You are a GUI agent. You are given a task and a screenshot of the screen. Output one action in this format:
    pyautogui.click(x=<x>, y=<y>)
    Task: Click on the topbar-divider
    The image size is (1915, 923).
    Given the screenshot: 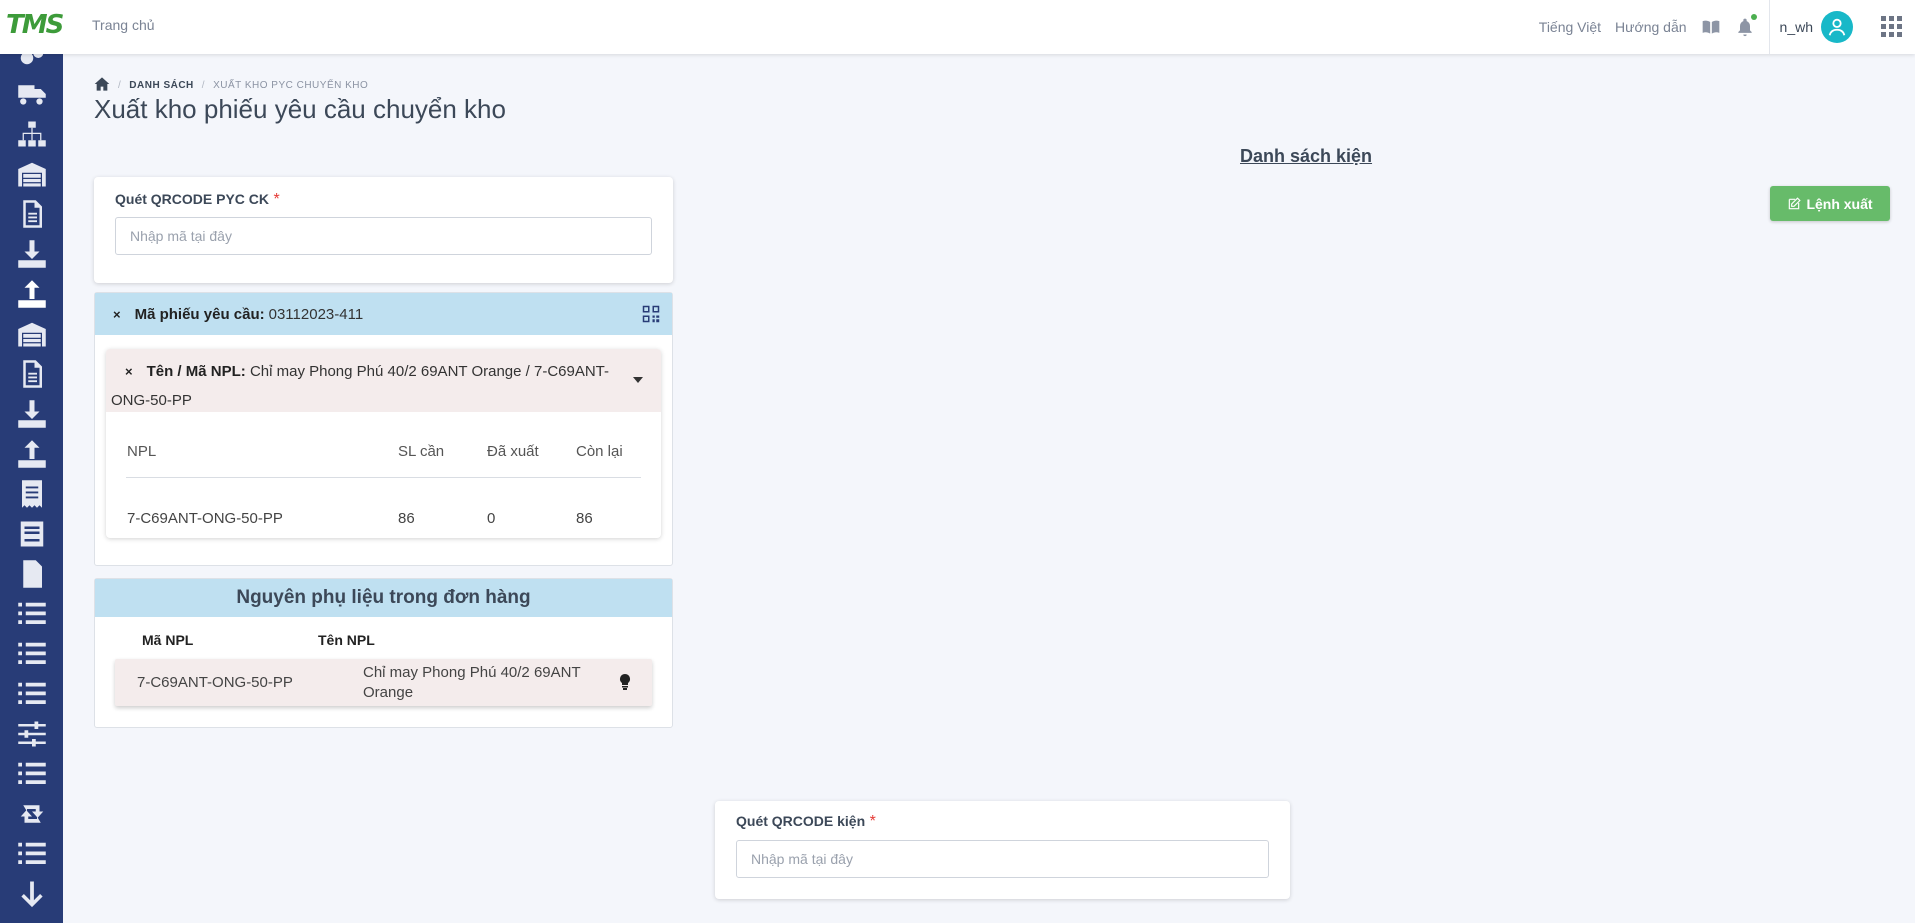 What is the action you would take?
    pyautogui.click(x=1769, y=27)
    